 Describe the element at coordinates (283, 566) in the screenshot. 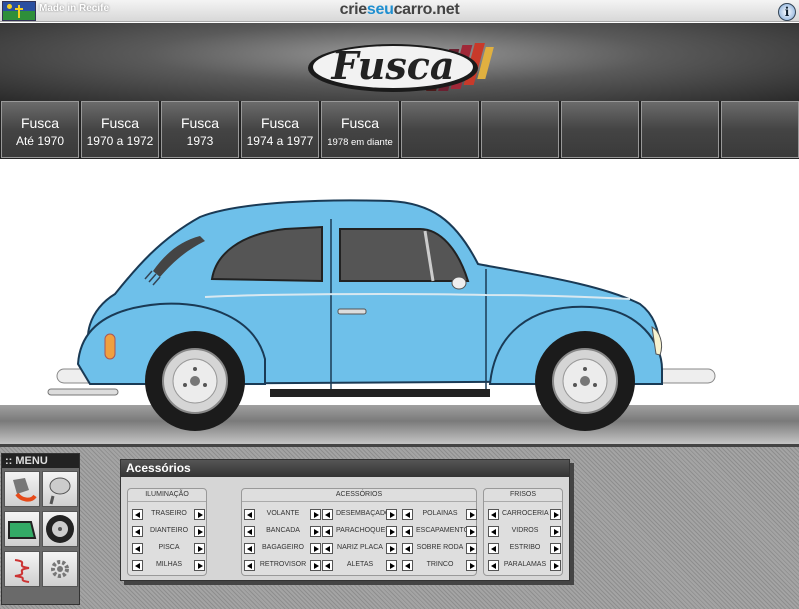

I see `option-row-retrovisor: RETROVISOR` at that location.